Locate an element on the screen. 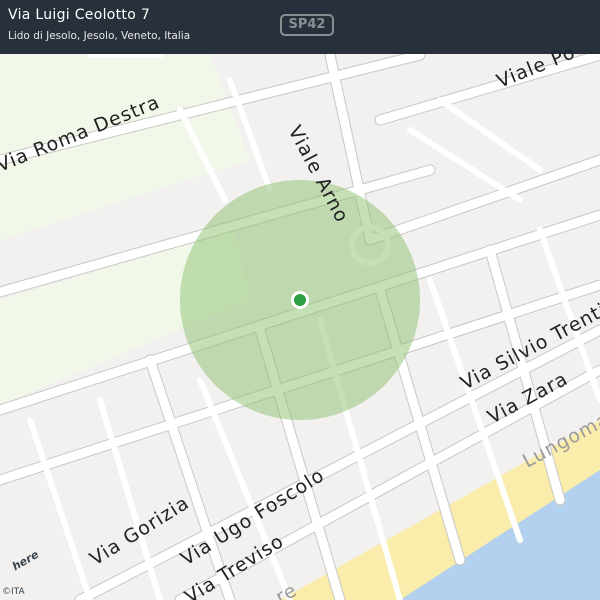  copyright-text: ©ITA is located at coordinates (13, 592).